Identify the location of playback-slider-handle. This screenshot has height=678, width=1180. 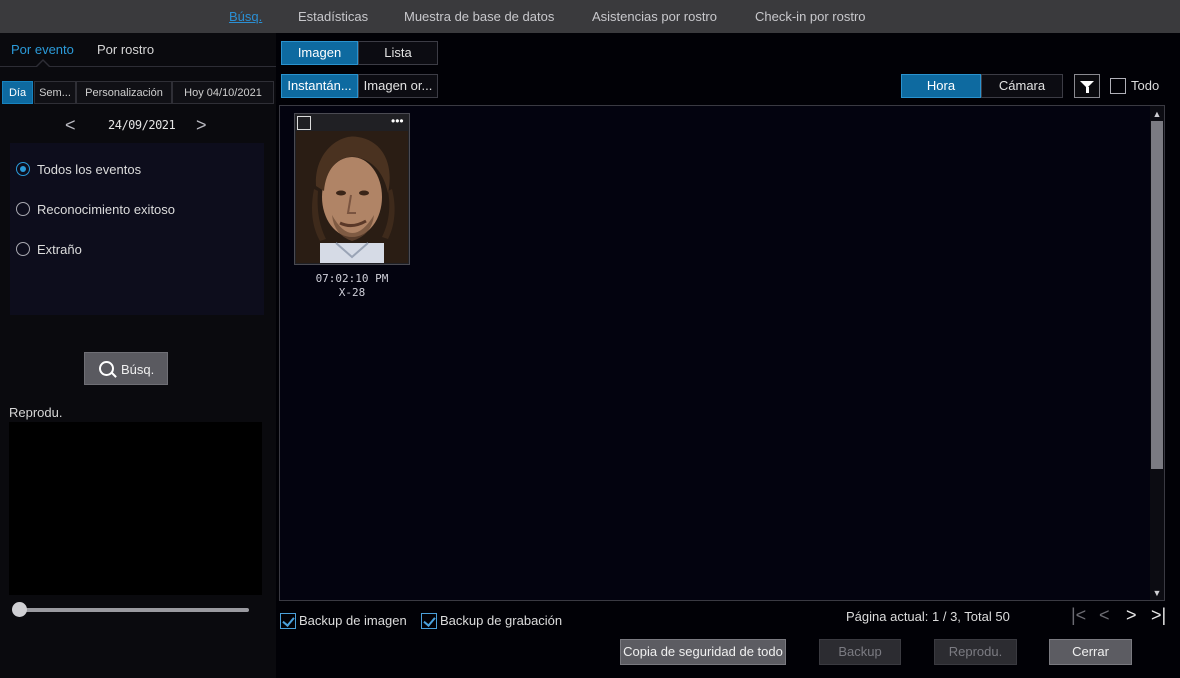
(19, 609).